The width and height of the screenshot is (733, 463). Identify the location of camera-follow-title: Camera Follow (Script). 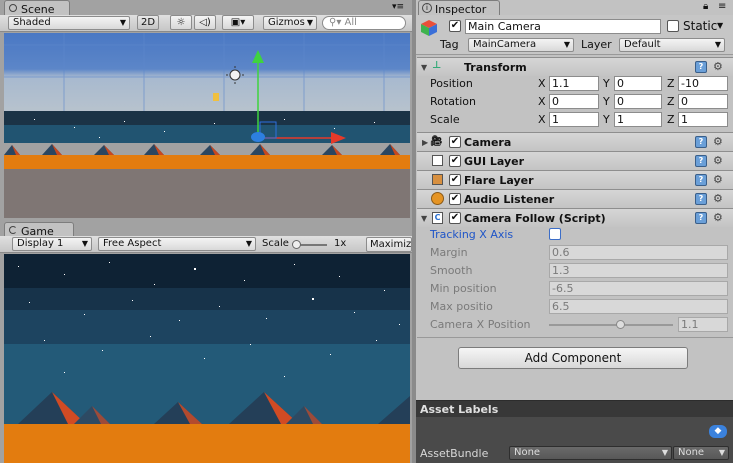
(535, 218).